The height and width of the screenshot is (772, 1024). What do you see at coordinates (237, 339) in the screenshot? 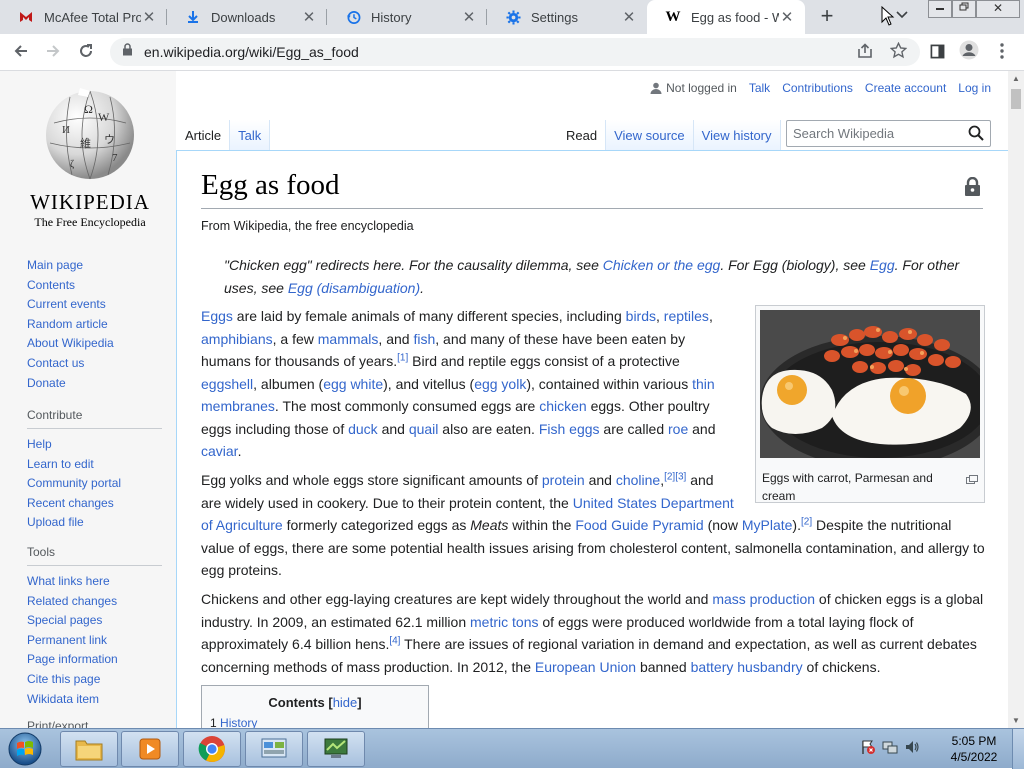
I see `link-amphibians: amphibians` at bounding box center [237, 339].